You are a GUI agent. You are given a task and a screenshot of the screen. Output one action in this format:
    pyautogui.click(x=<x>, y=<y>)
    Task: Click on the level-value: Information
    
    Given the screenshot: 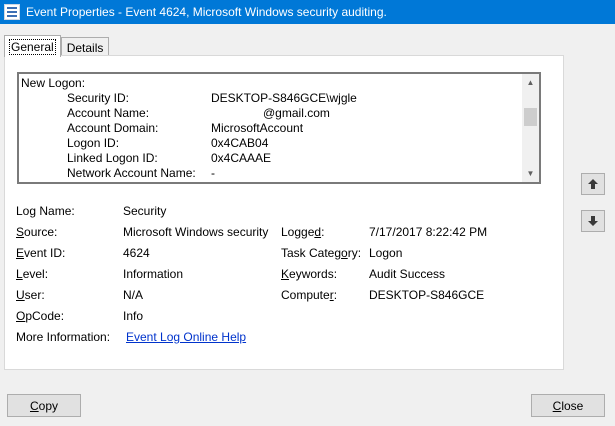 What is the action you would take?
    pyautogui.click(x=153, y=274)
    